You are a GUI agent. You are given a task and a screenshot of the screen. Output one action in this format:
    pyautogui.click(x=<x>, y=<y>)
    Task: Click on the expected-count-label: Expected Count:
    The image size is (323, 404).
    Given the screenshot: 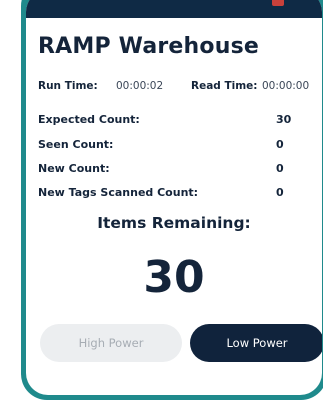 What is the action you would take?
    pyautogui.click(x=89, y=119)
    